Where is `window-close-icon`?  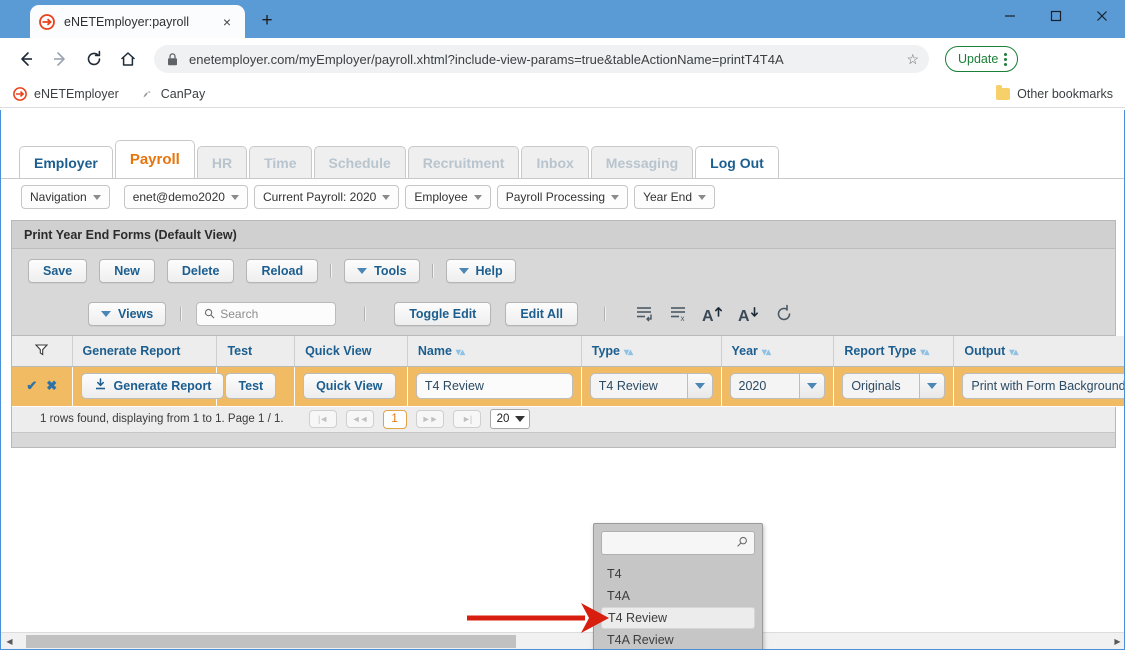
window-close-icon is located at coordinates (1102, 16).